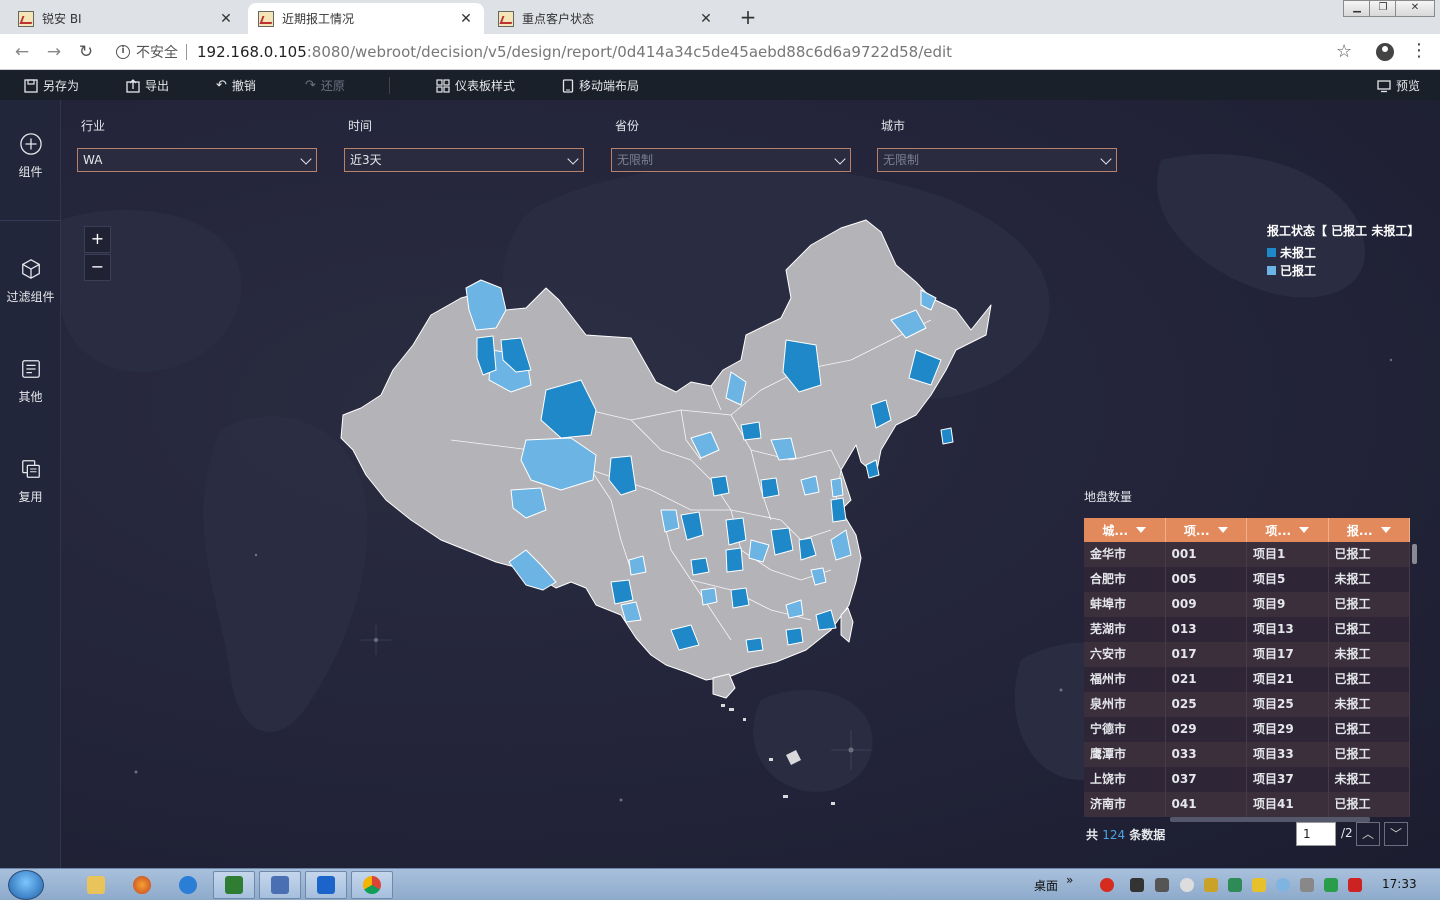  Describe the element at coordinates (720, 85) in the screenshot. I see `designer-toolbar: 另存为 导出 ↶ 撤销 ↷ 还原 仪表板样式 移动端布局 预览` at that location.